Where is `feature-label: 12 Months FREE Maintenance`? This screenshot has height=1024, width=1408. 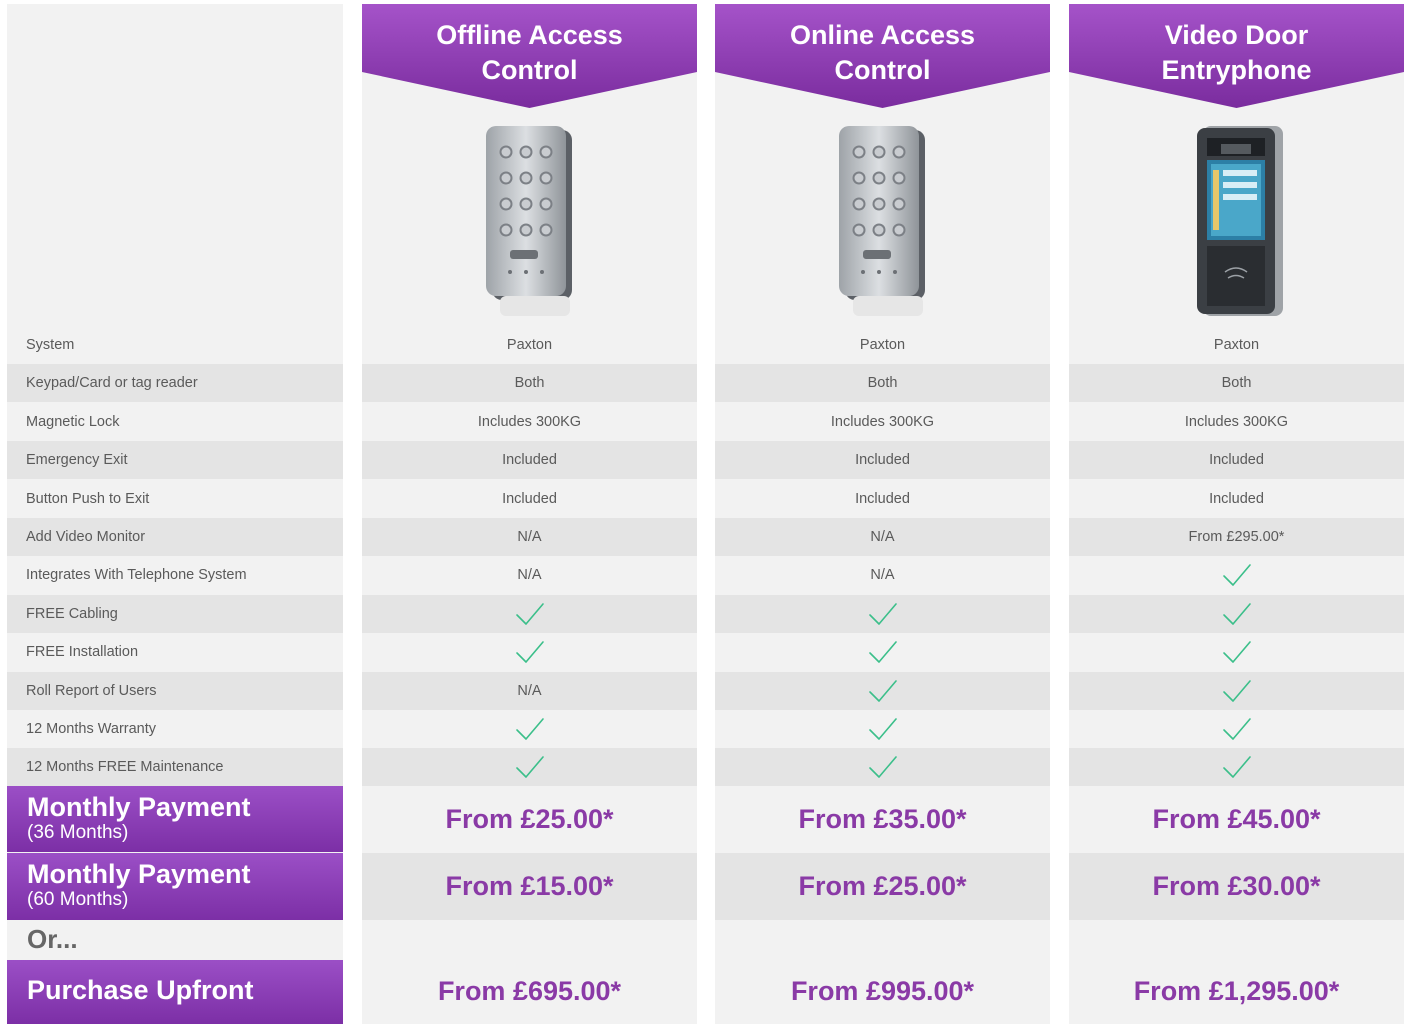 feature-label: 12 Months FREE Maintenance is located at coordinates (175, 767).